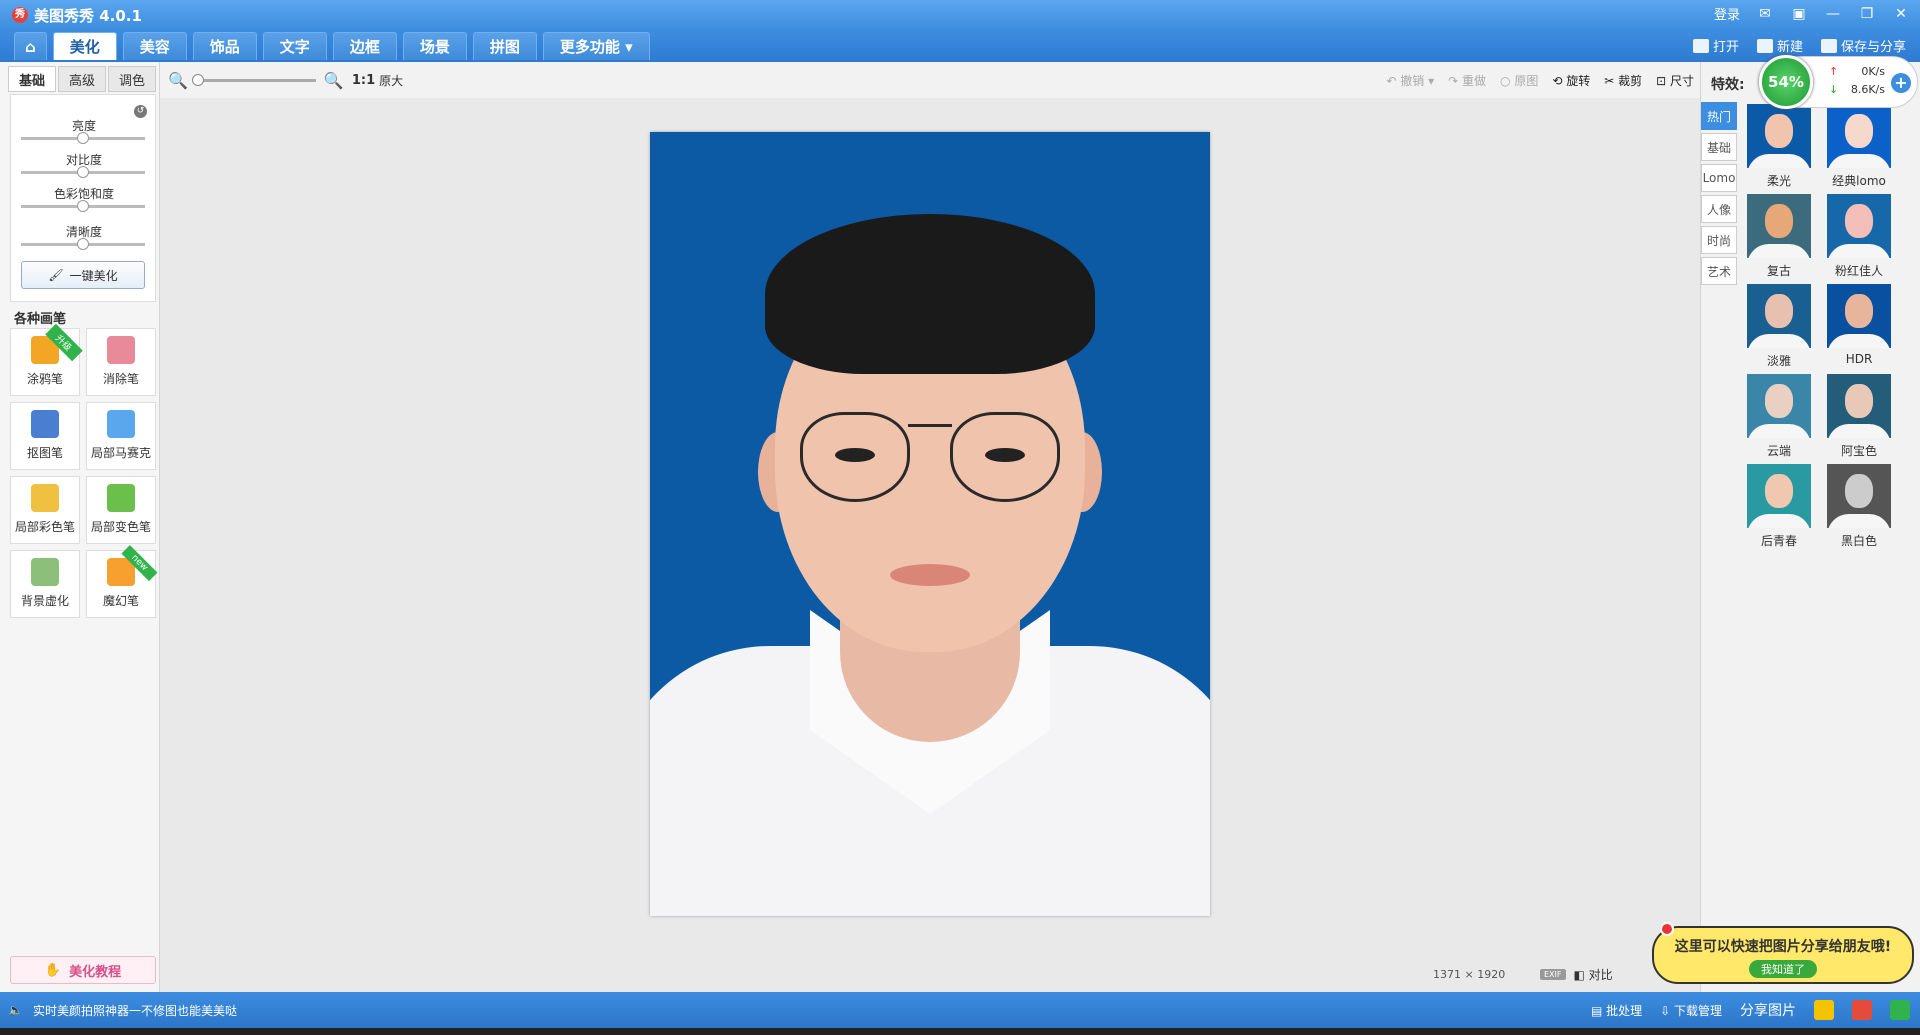  Describe the element at coordinates (1719, 209) in the screenshot. I see `category-portrait: 人像` at that location.